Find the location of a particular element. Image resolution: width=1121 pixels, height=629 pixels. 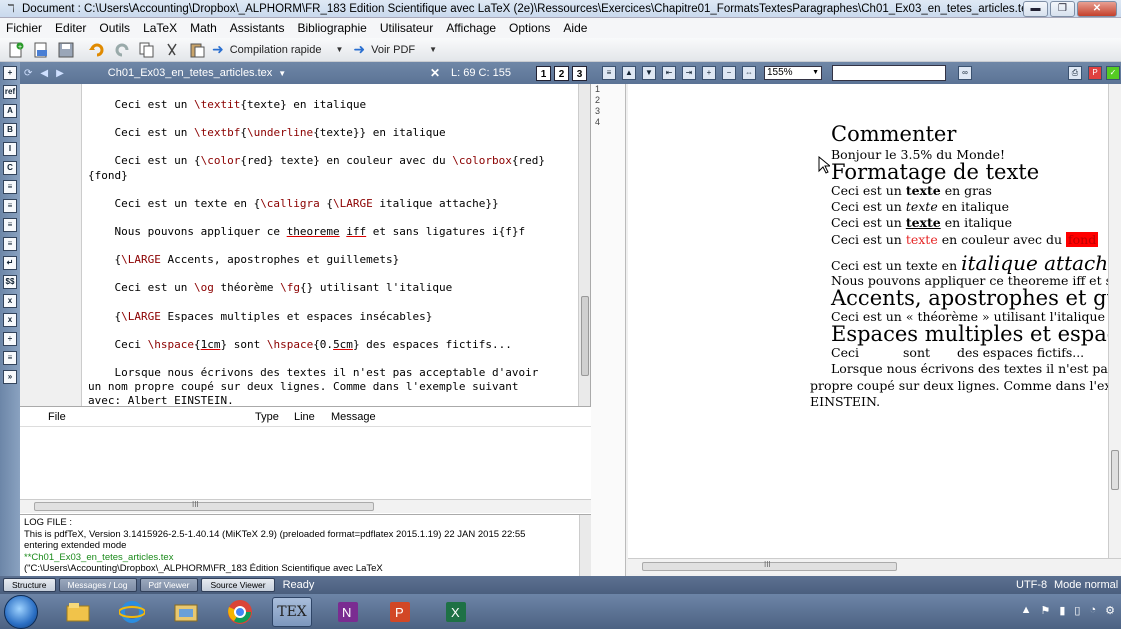

code-line: 50 is located at coordinates (330, 91).